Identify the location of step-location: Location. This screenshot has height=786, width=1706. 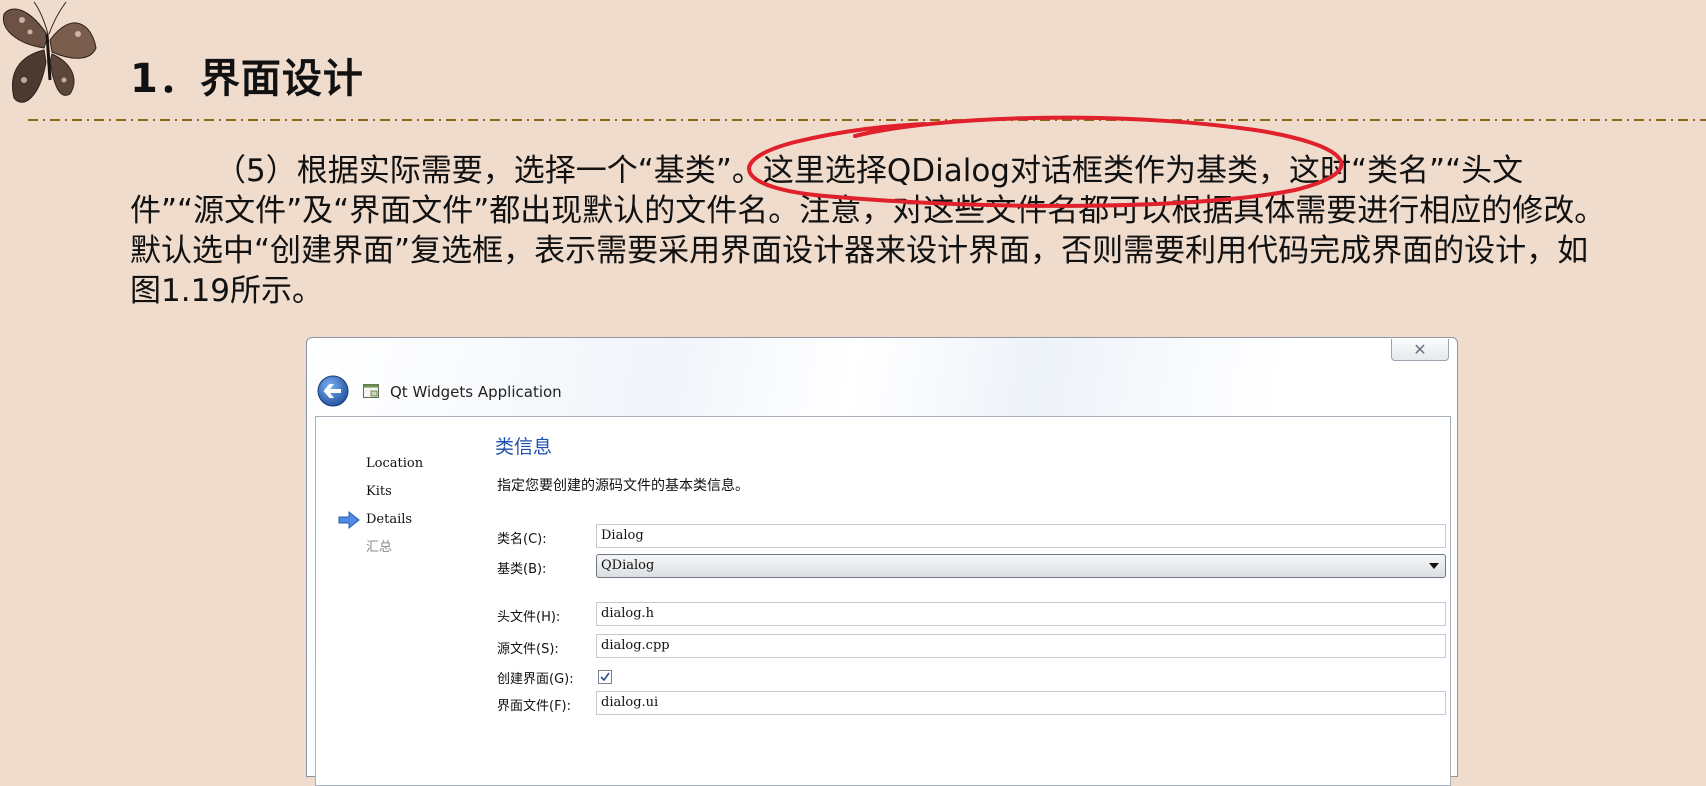
(395, 463).